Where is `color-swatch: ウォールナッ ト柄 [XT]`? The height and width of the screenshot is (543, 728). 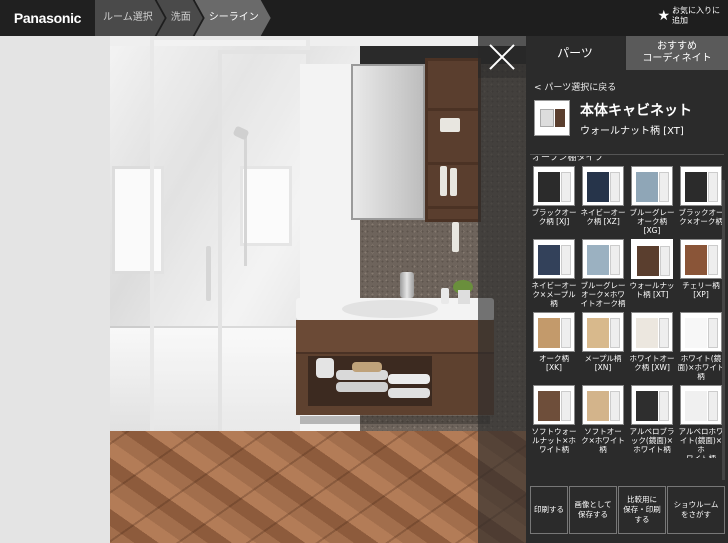 color-swatch: ウォールナッ ト柄 [XT] is located at coordinates (652, 269).